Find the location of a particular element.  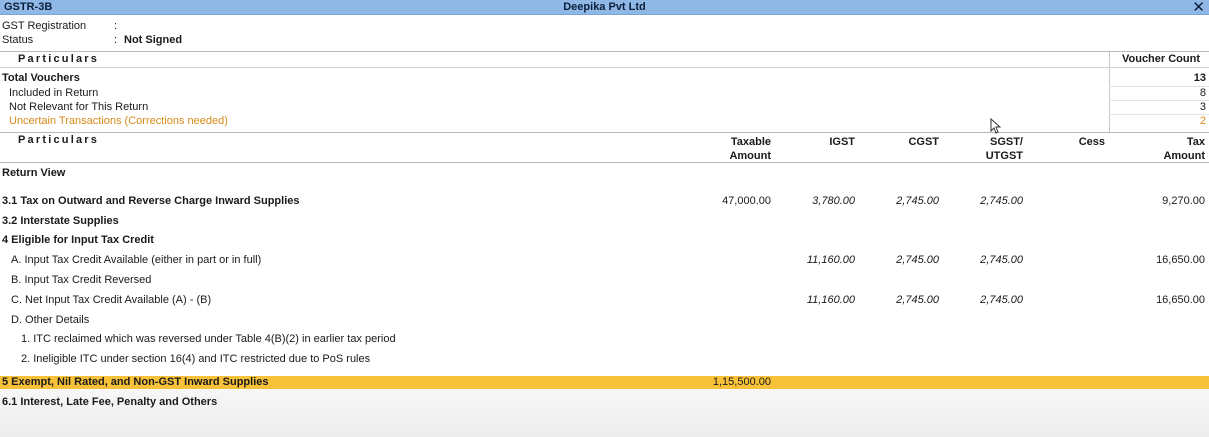

header-line: UTGST is located at coordinates (1004, 156).